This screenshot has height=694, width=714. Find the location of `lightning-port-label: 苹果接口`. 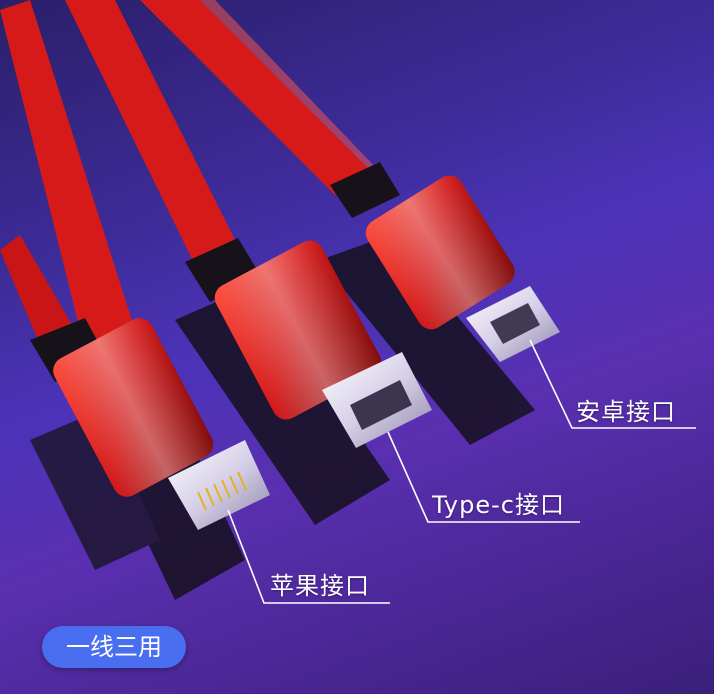

lightning-port-label: 苹果接口 is located at coordinates (320, 586).